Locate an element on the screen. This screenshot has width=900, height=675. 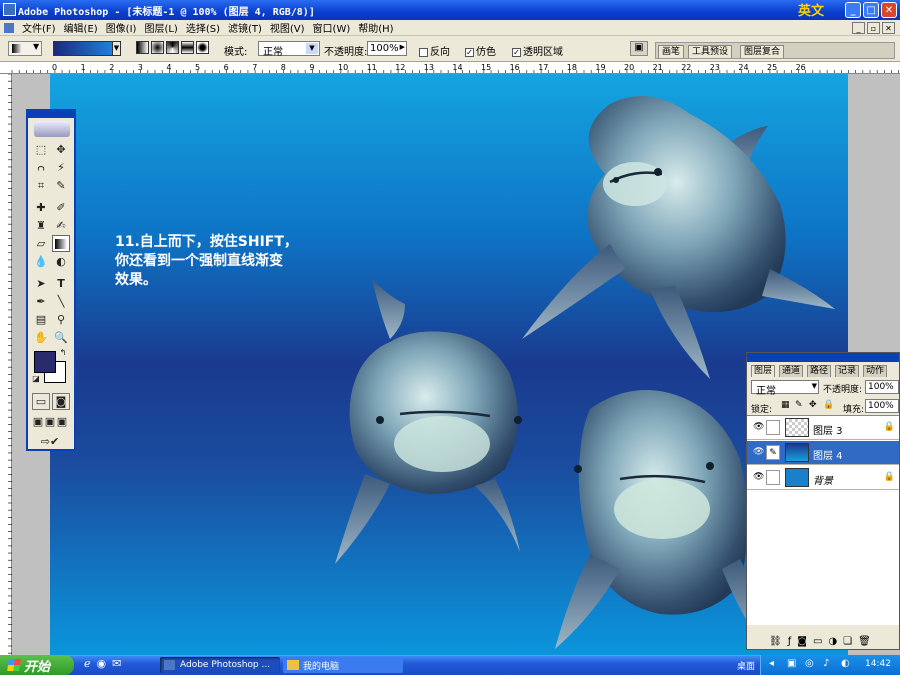
blend-mode-select: 正常 ▼ is located at coordinates (785, 388).